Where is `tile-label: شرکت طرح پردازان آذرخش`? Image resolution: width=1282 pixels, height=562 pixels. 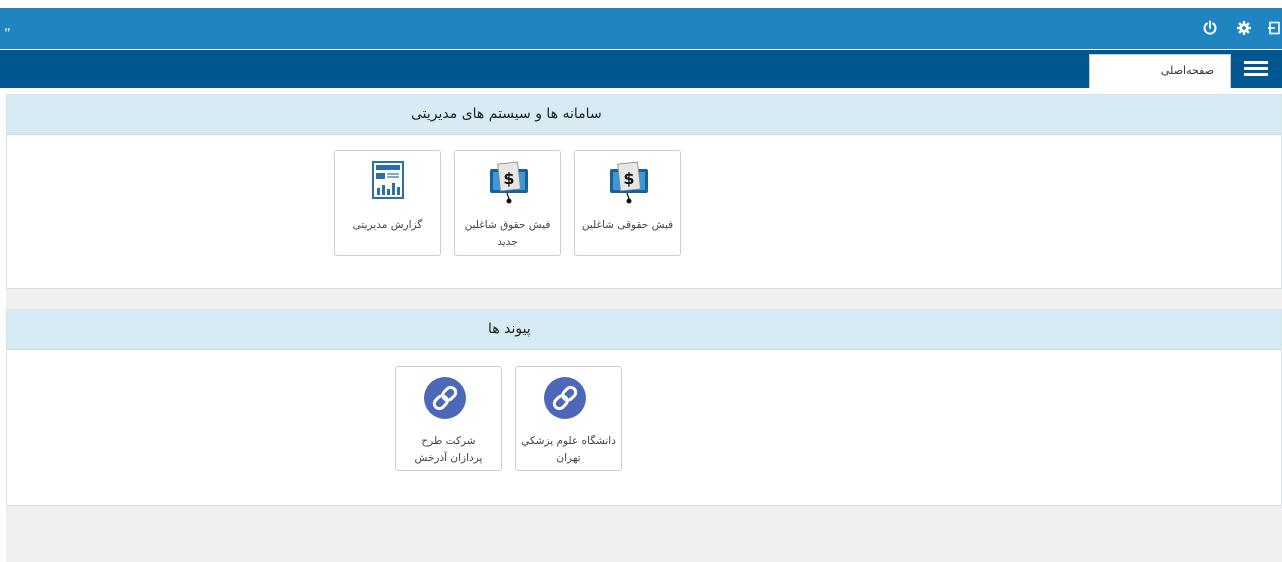 tile-label: شرکت طرح پردازان آذرخش is located at coordinates (448, 449).